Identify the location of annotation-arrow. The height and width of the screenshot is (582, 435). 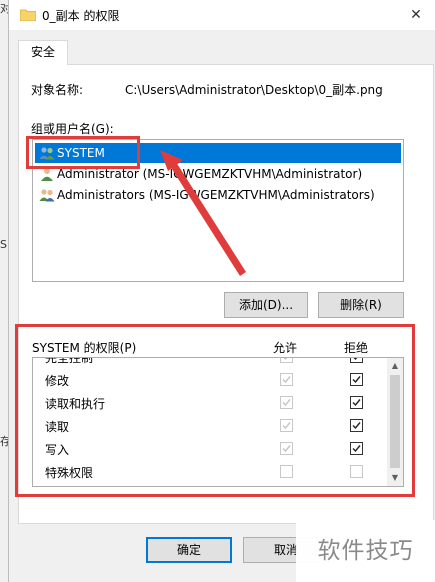
(203, 213).